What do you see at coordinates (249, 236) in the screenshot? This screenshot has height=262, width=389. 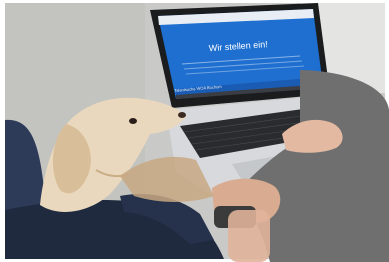 I see `forearm` at bounding box center [249, 236].